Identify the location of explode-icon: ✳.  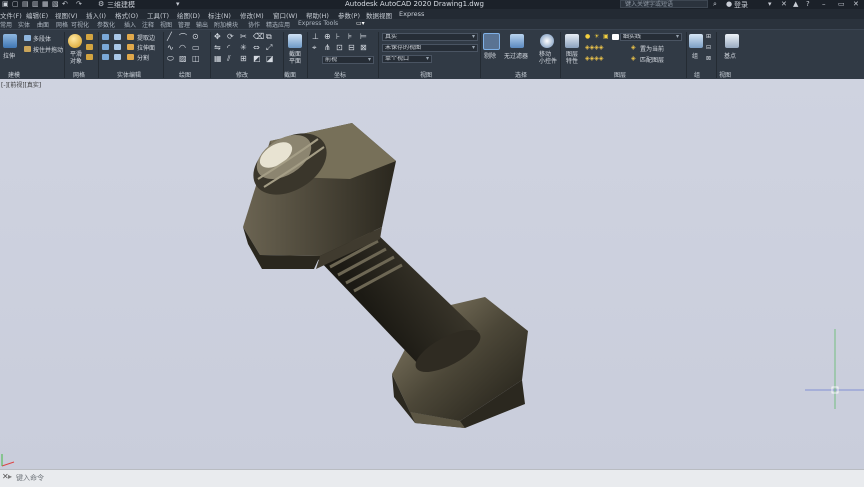
(243, 47).